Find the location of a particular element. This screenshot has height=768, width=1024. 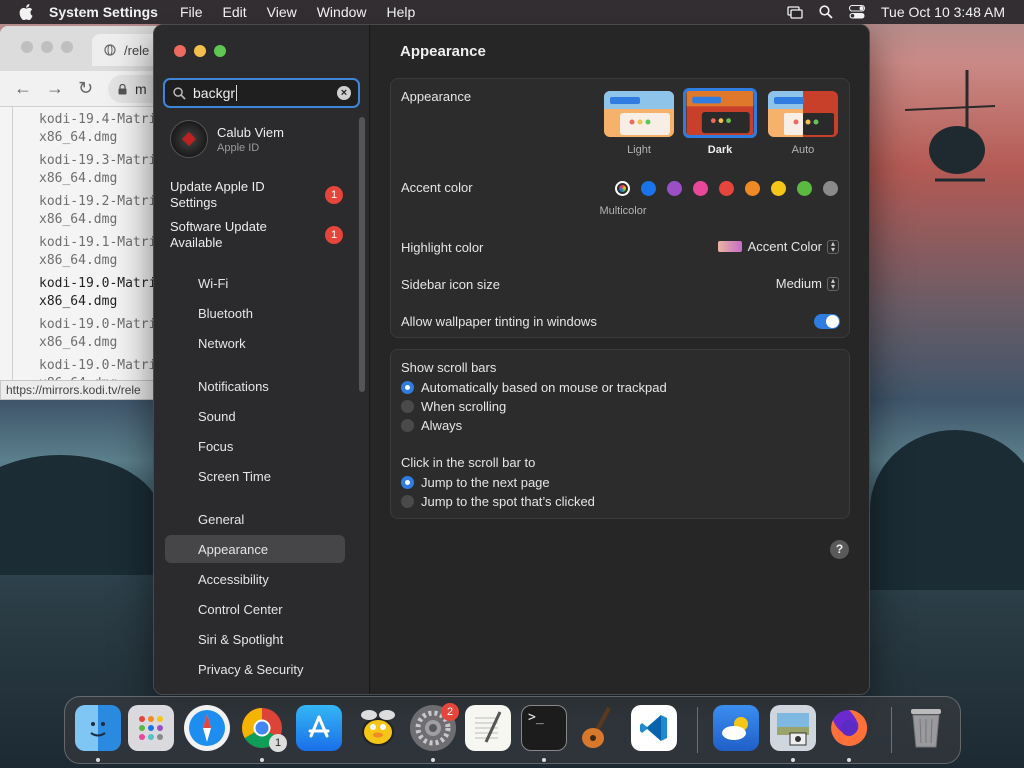

trash-icon is located at coordinates (926, 728).